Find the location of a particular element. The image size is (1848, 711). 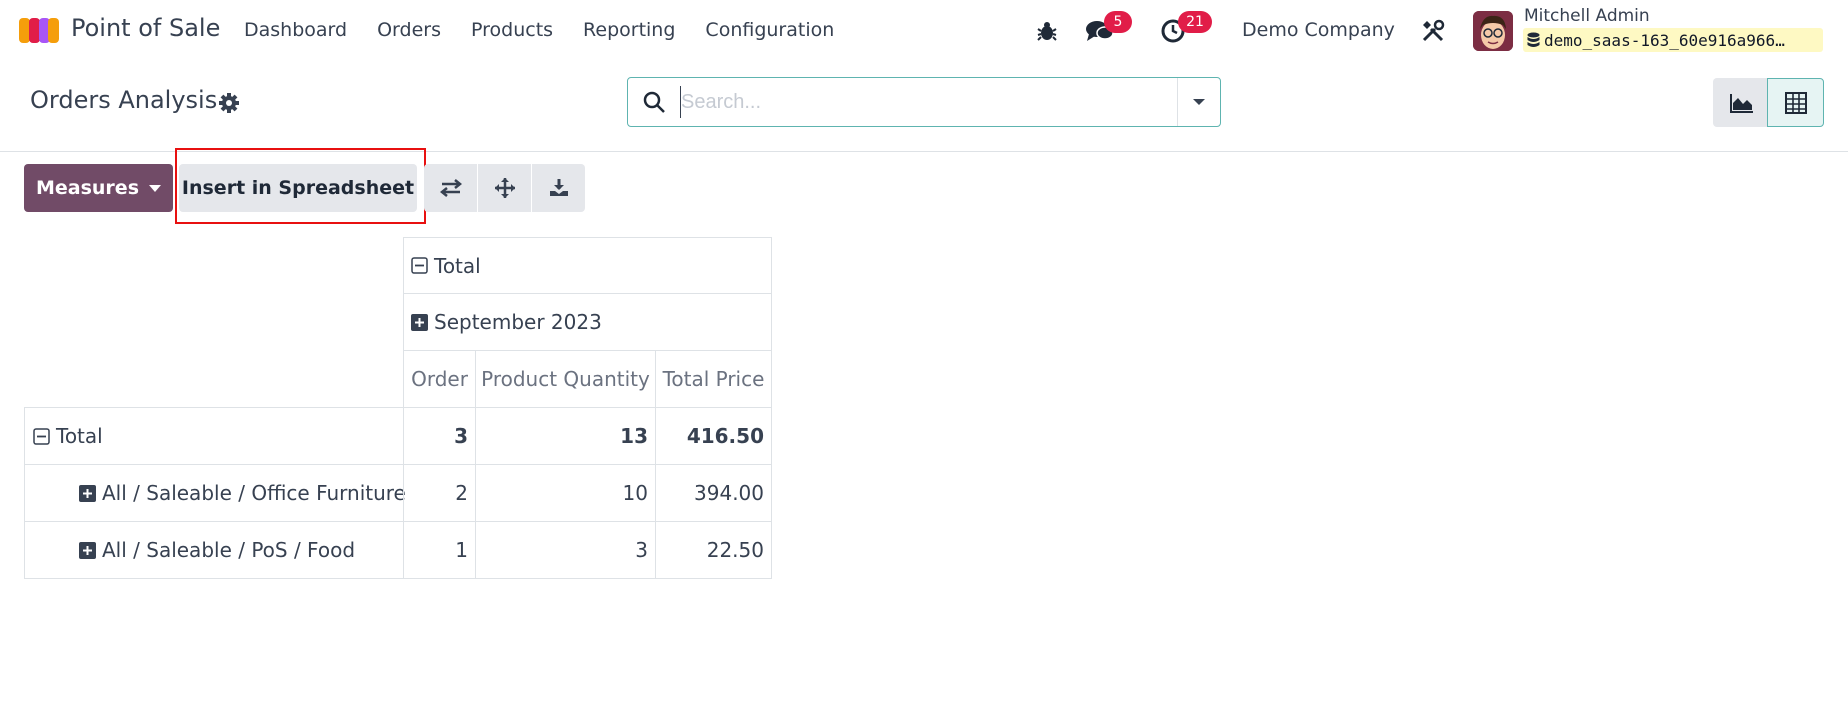

measure-header-product-quantity: Product Quantity is located at coordinates (565, 379).